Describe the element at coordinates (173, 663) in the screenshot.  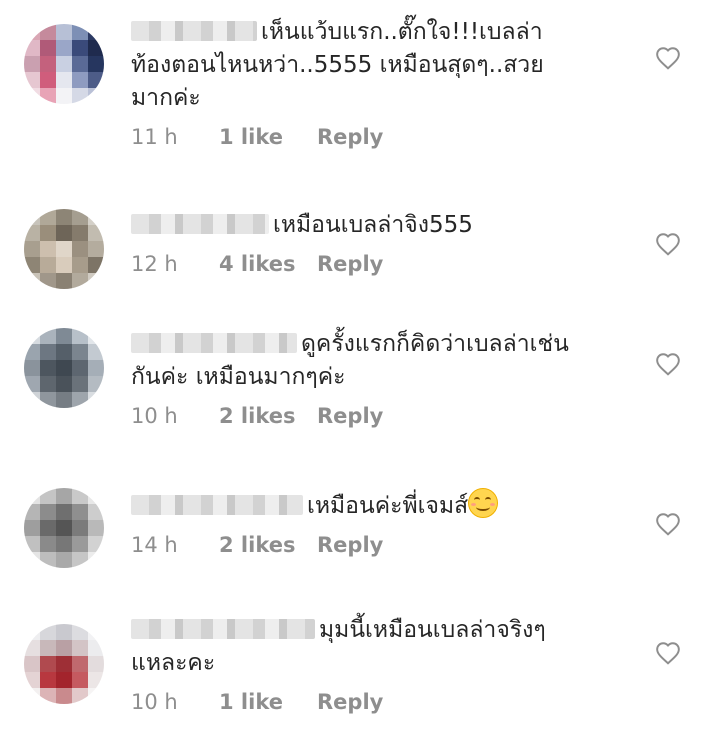
I see `comment-line: แหละคะ` at that location.